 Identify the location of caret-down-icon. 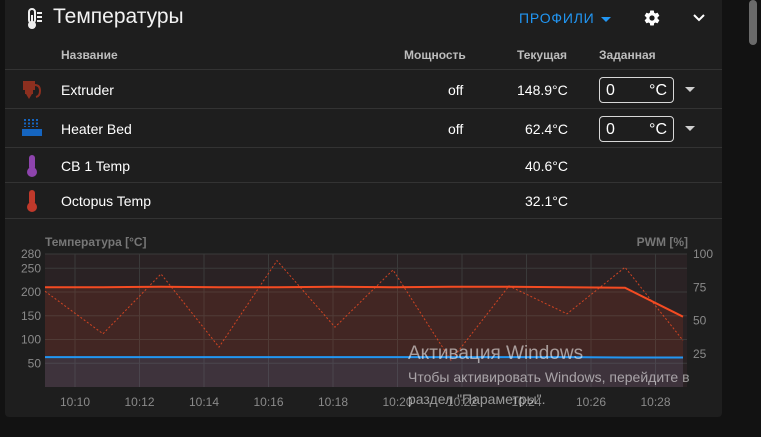
(605, 19).